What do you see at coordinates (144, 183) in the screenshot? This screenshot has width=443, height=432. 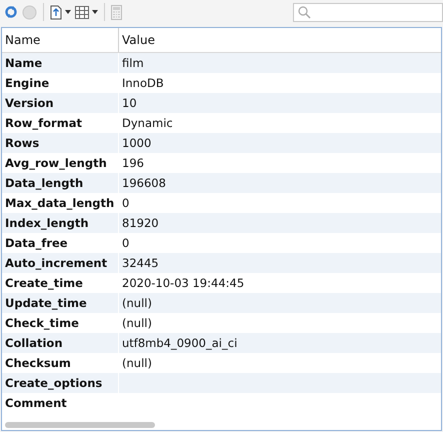 I see `property-value: 196608` at bounding box center [144, 183].